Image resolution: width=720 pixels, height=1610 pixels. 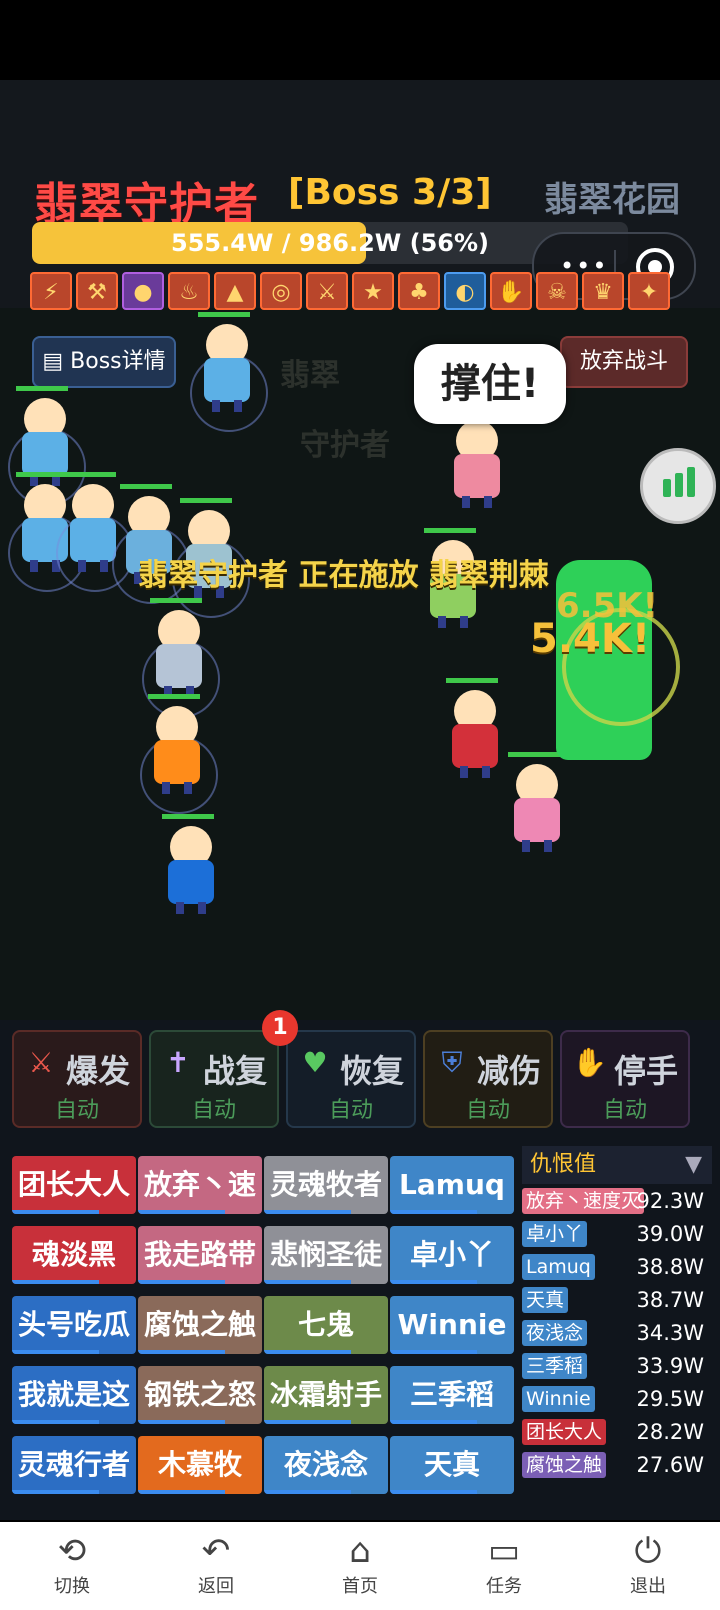 I want to click on aggro-row: 卓小丫 39.0W, so click(x=617, y=1234).